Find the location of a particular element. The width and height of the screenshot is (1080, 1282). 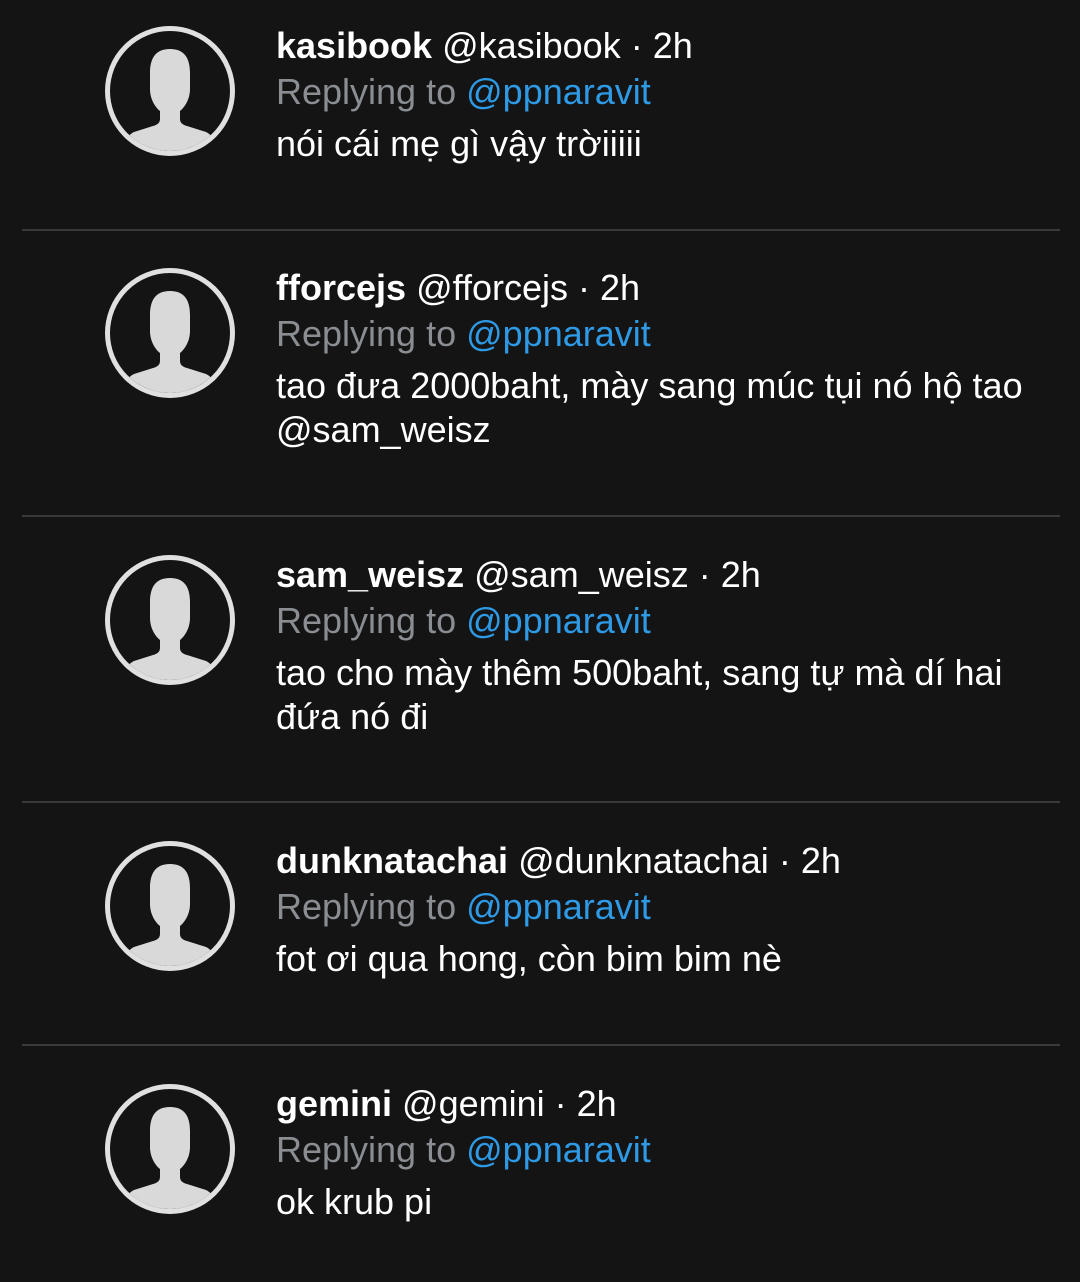

display-name: sam_weisz is located at coordinates (370, 574).